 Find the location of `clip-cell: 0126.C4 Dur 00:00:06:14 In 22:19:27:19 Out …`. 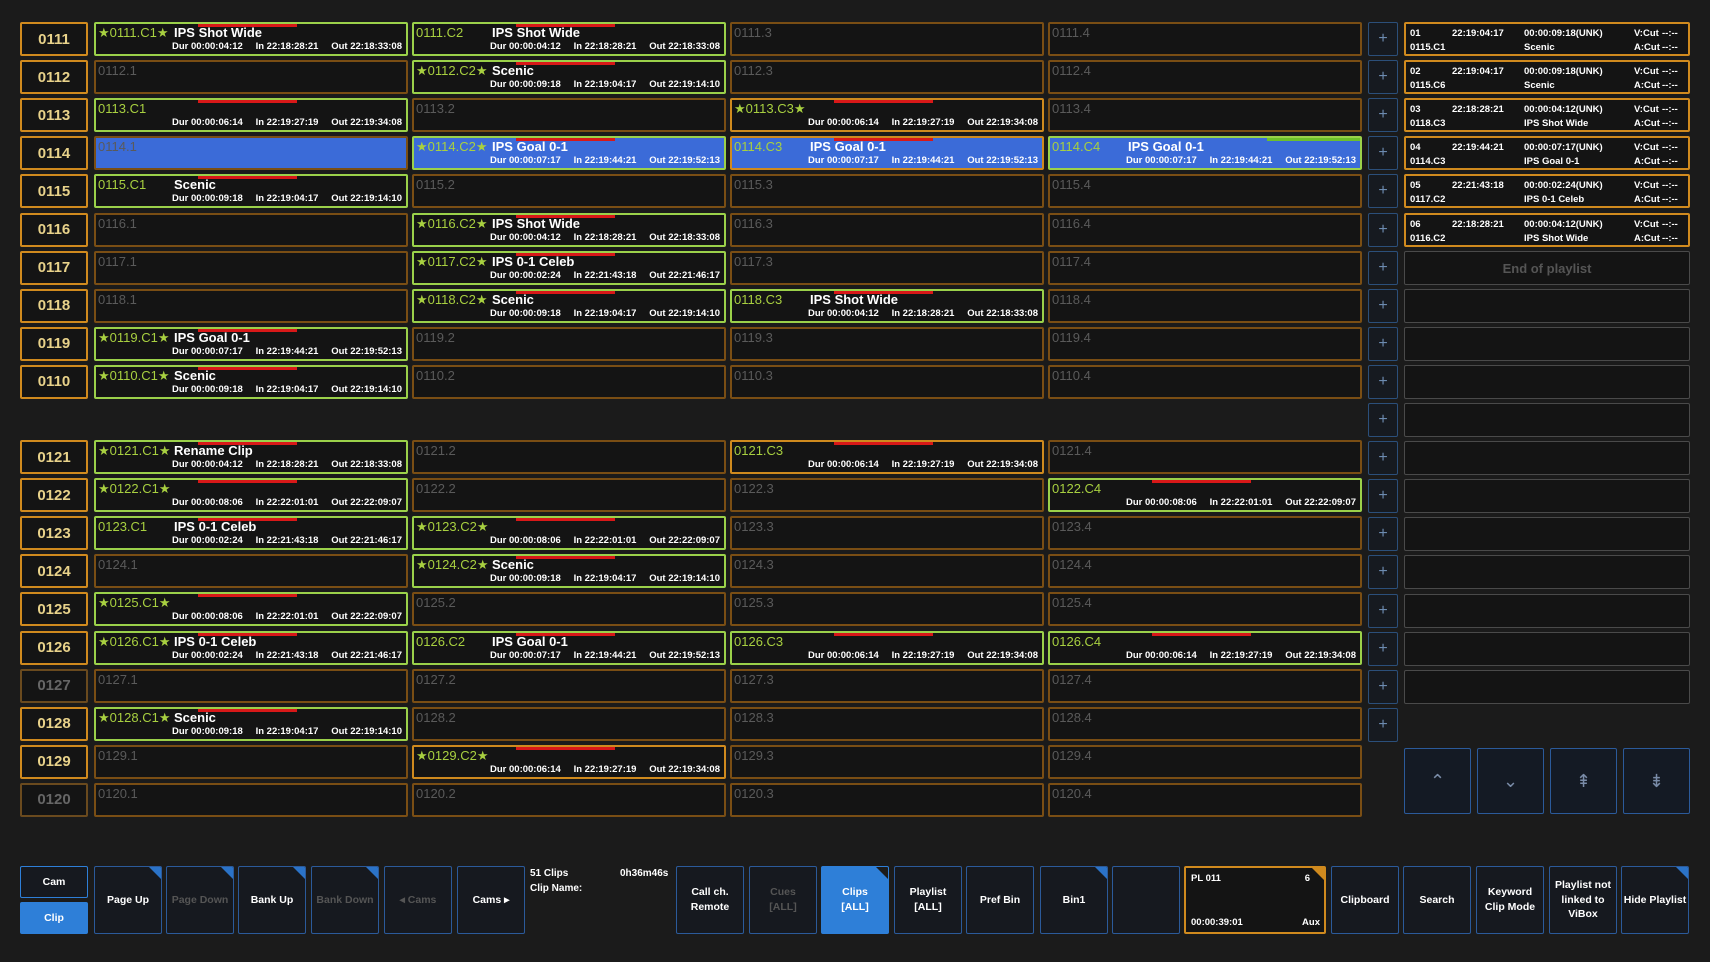

clip-cell: 0126.C4 Dur 00:00:06:14 In 22:19:27:19 Out … is located at coordinates (1205, 647).